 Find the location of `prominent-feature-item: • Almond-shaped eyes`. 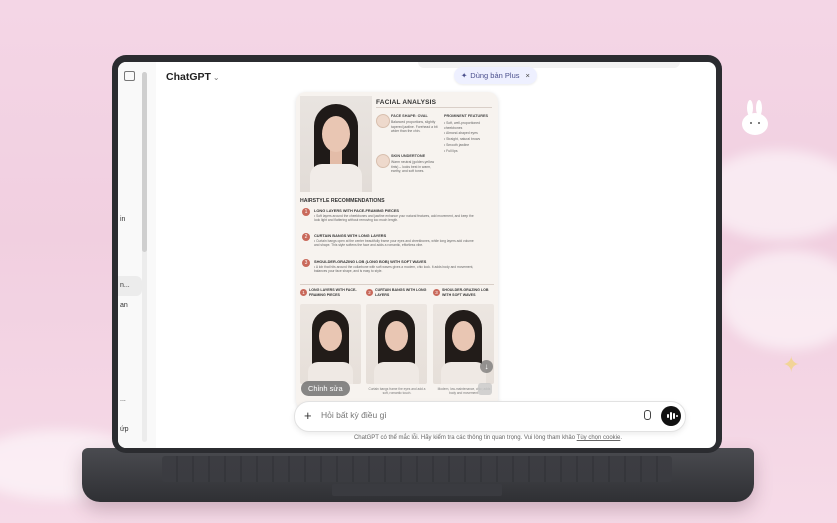

prominent-feature-item: • Almond-shaped eyes is located at coordinates (461, 133).